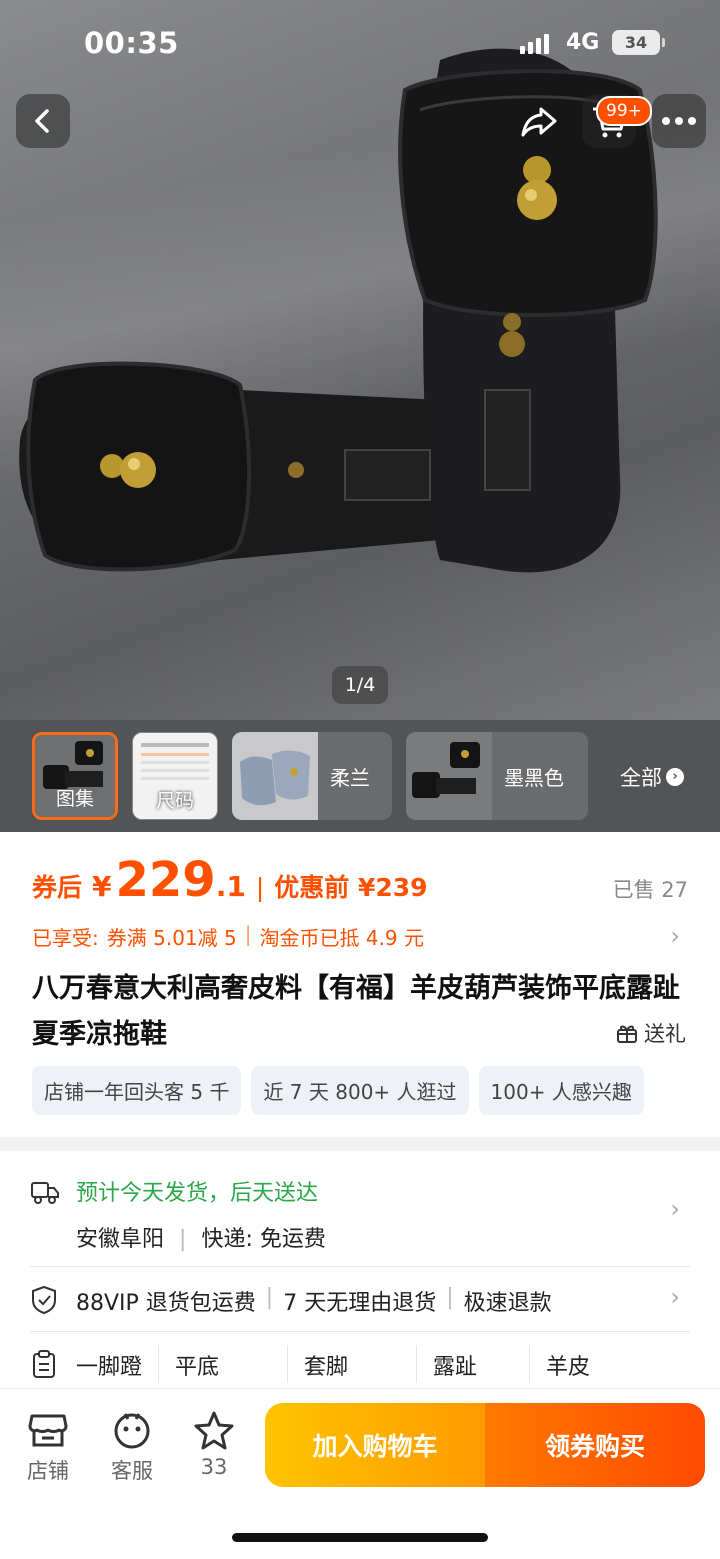  Describe the element at coordinates (342, 938) in the screenshot. I see `promo-coins: 淘金币已抵 4.9 元` at that location.